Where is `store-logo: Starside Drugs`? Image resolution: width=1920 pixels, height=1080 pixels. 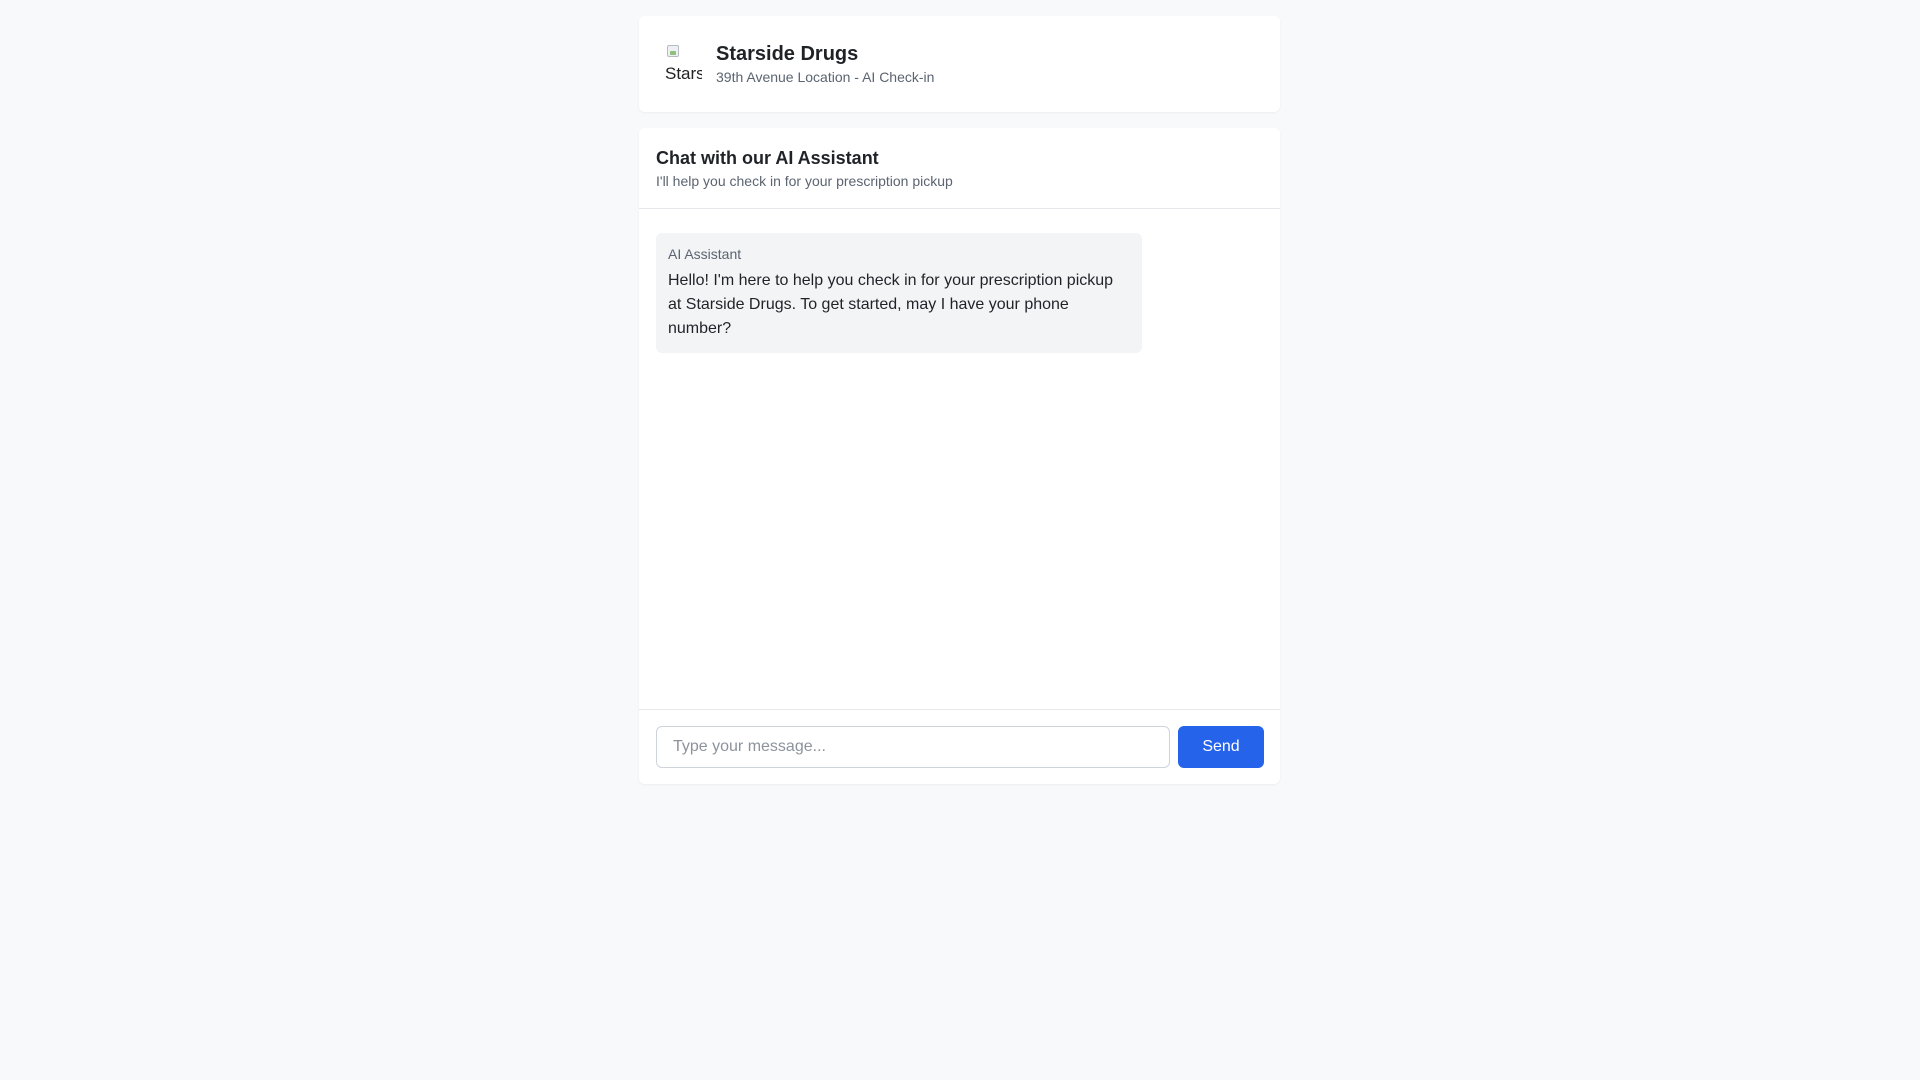 store-logo: Starside Drugs is located at coordinates (683, 64).